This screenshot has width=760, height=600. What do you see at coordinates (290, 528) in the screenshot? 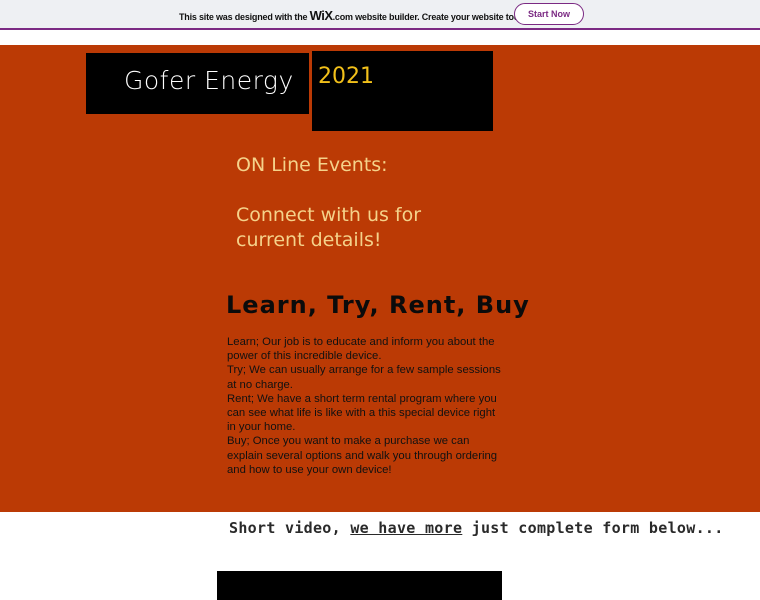
I see `video-caption-start: Short video,` at bounding box center [290, 528].